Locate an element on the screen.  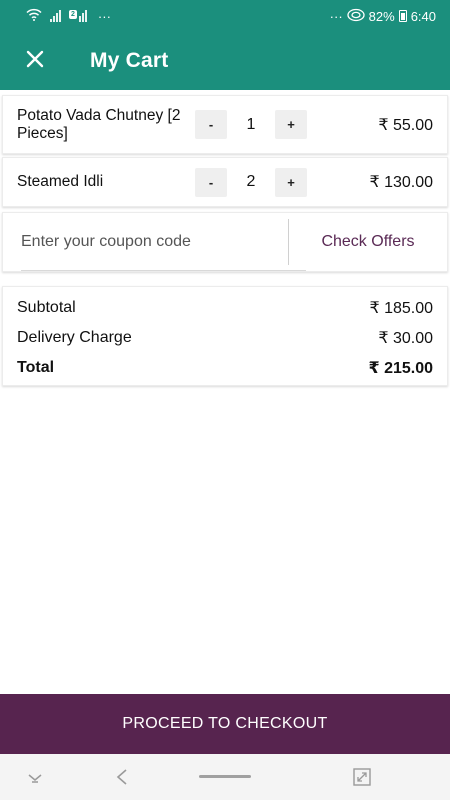
hide-keyboard-icon is located at coordinates (35, 777).